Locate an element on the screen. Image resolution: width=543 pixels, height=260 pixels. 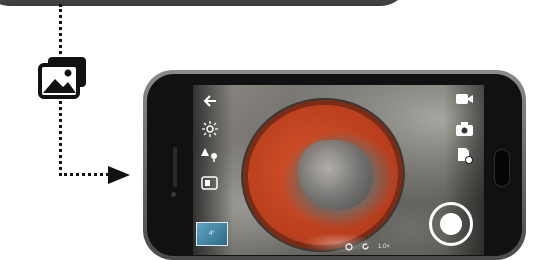
thumbnail-label: 4° is located at coordinates (212, 234).